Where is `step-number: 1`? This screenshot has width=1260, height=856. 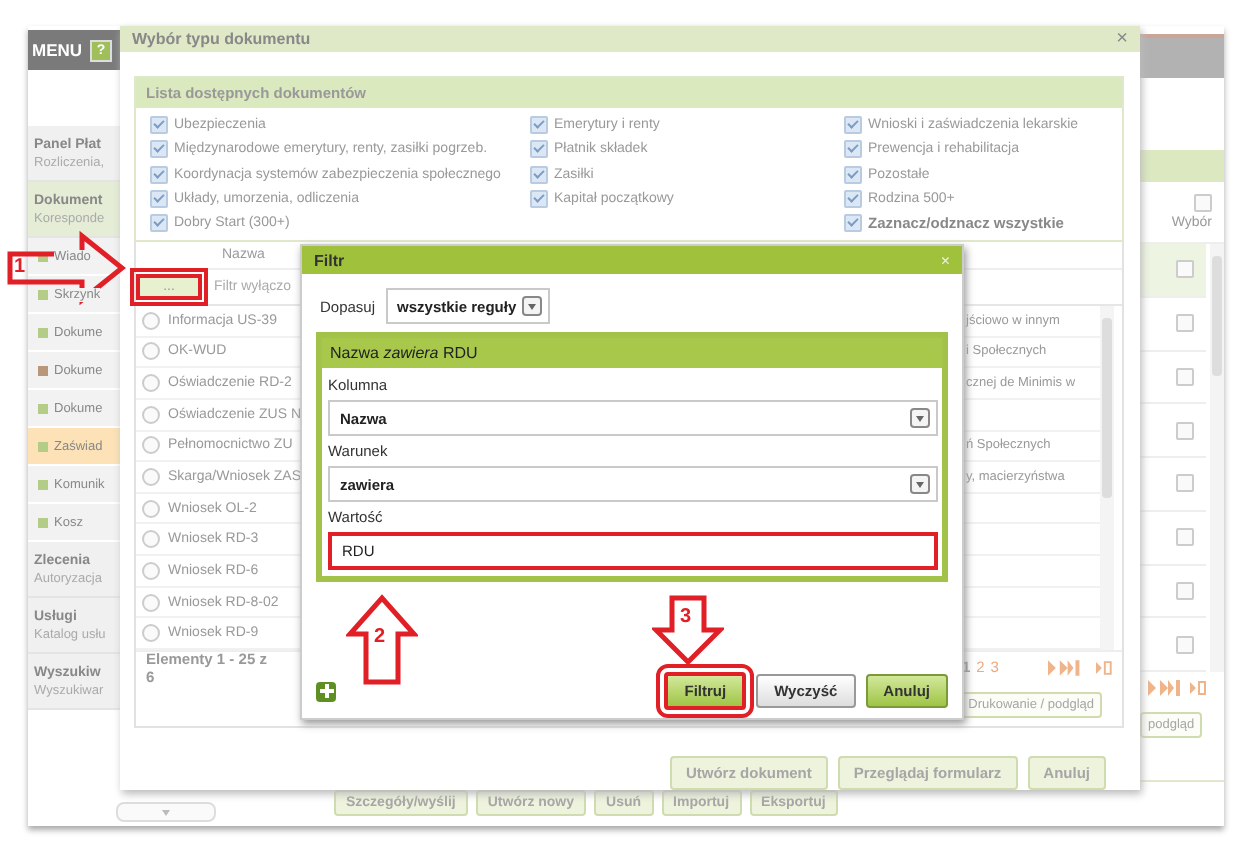 step-number: 1 is located at coordinates (20, 267).